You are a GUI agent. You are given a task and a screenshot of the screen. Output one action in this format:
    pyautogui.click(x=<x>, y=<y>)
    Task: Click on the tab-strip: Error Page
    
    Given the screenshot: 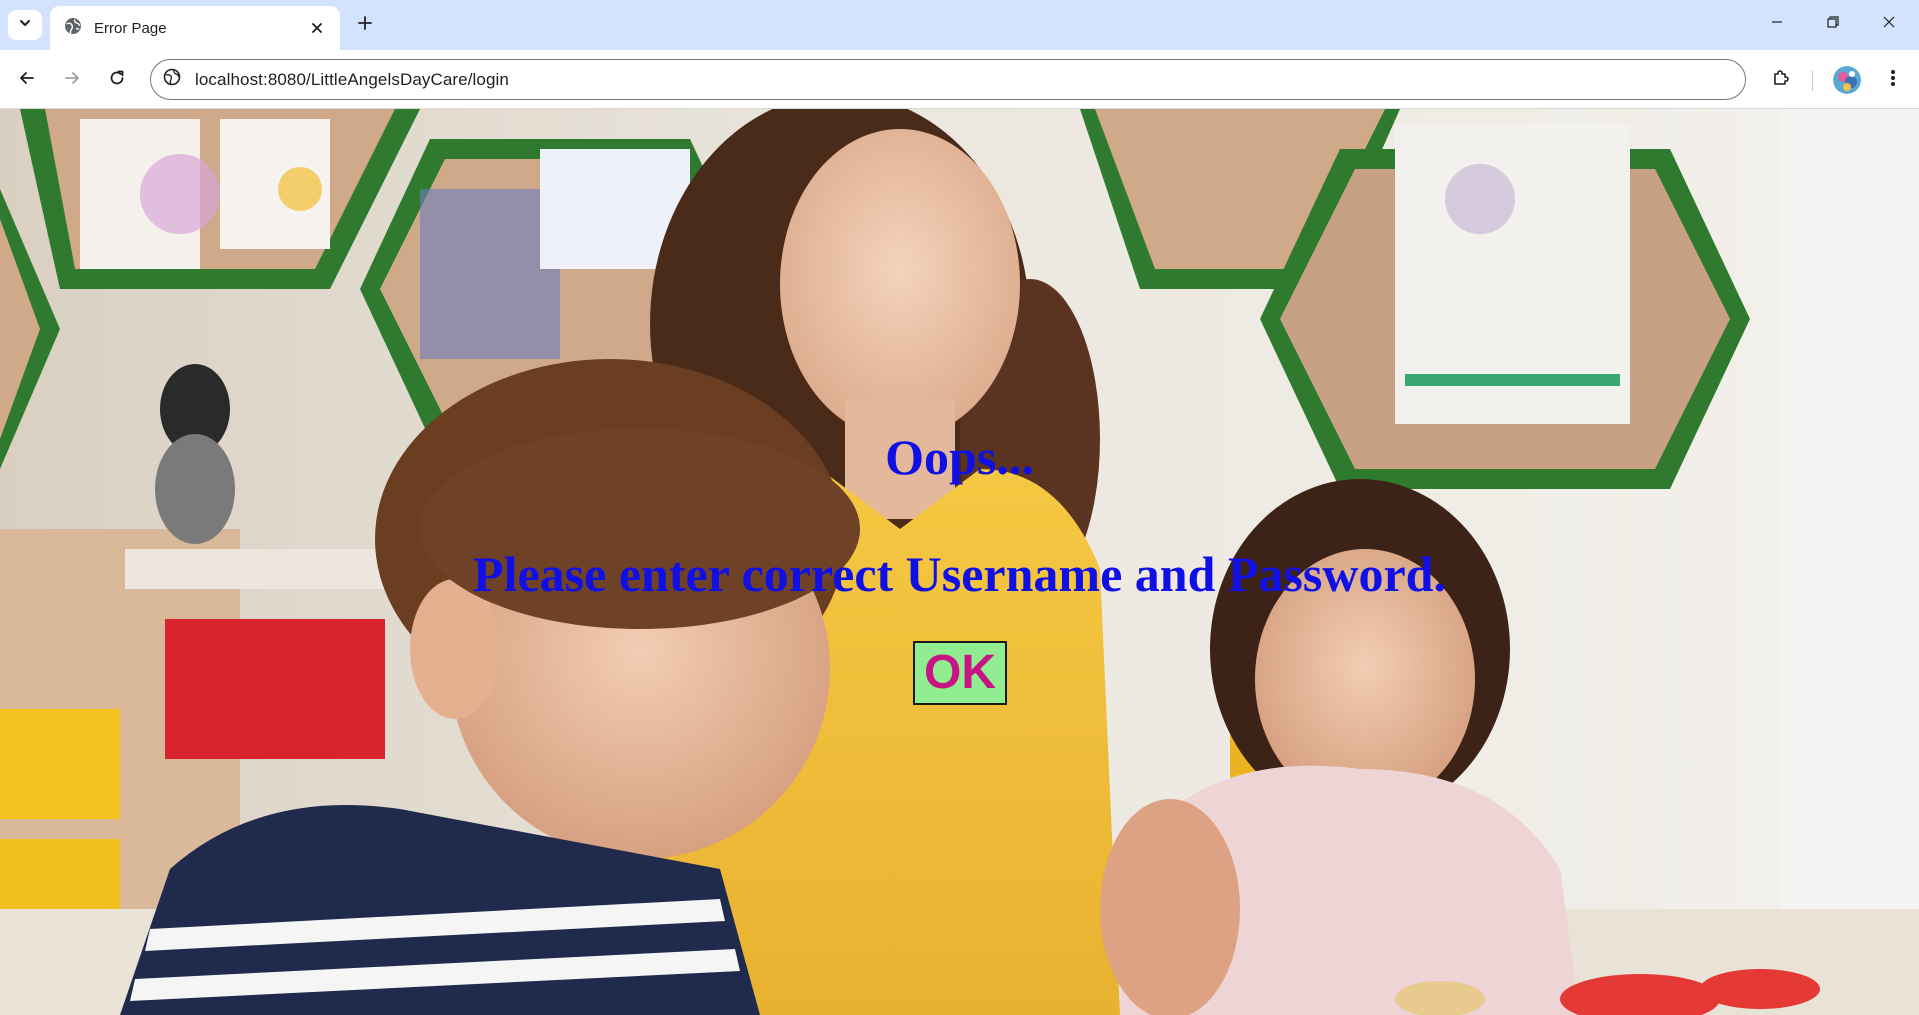 What is the action you would take?
    pyautogui.click(x=959, y=25)
    